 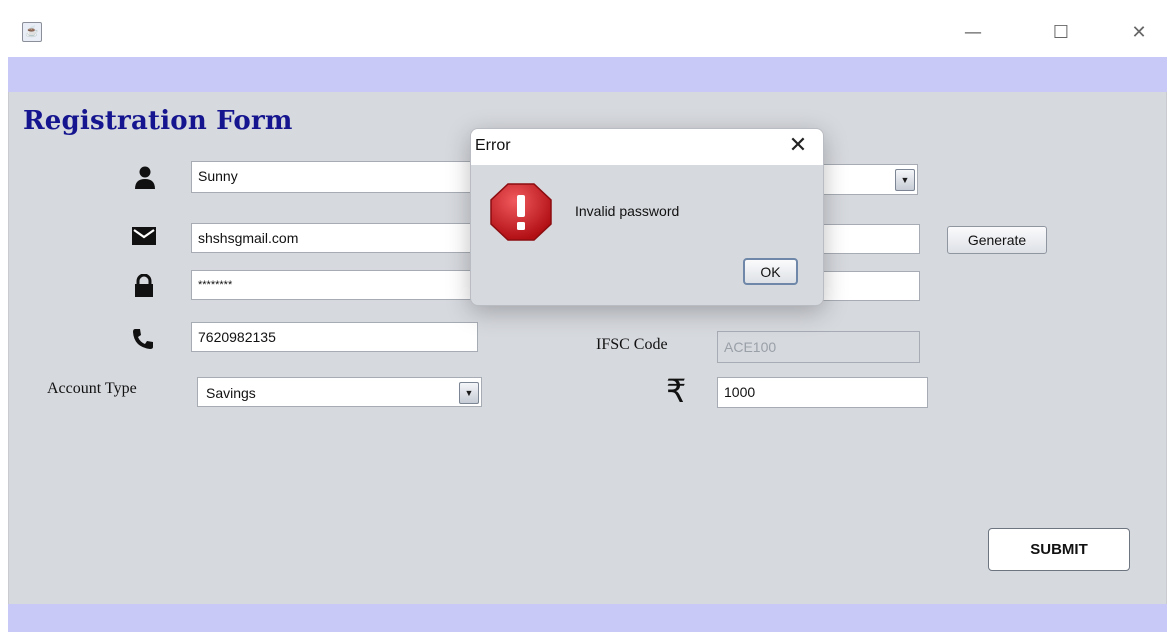 What do you see at coordinates (92, 388) in the screenshot?
I see `account-type-label: Account Type` at bounding box center [92, 388].